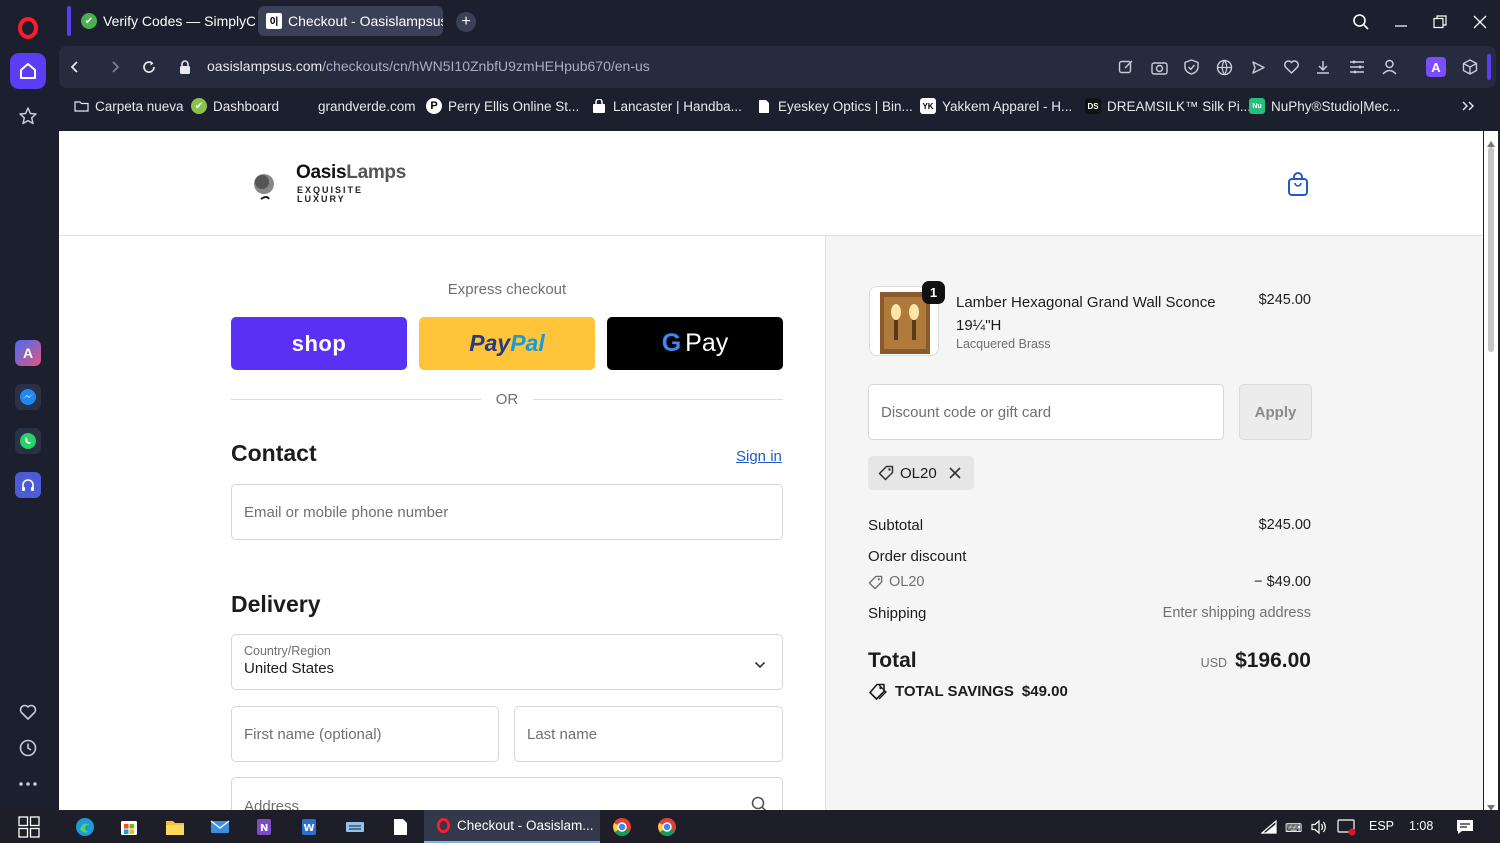 The width and height of the screenshot is (1500, 843). Describe the element at coordinates (1319, 827) in the screenshot. I see `volume-icon` at that location.